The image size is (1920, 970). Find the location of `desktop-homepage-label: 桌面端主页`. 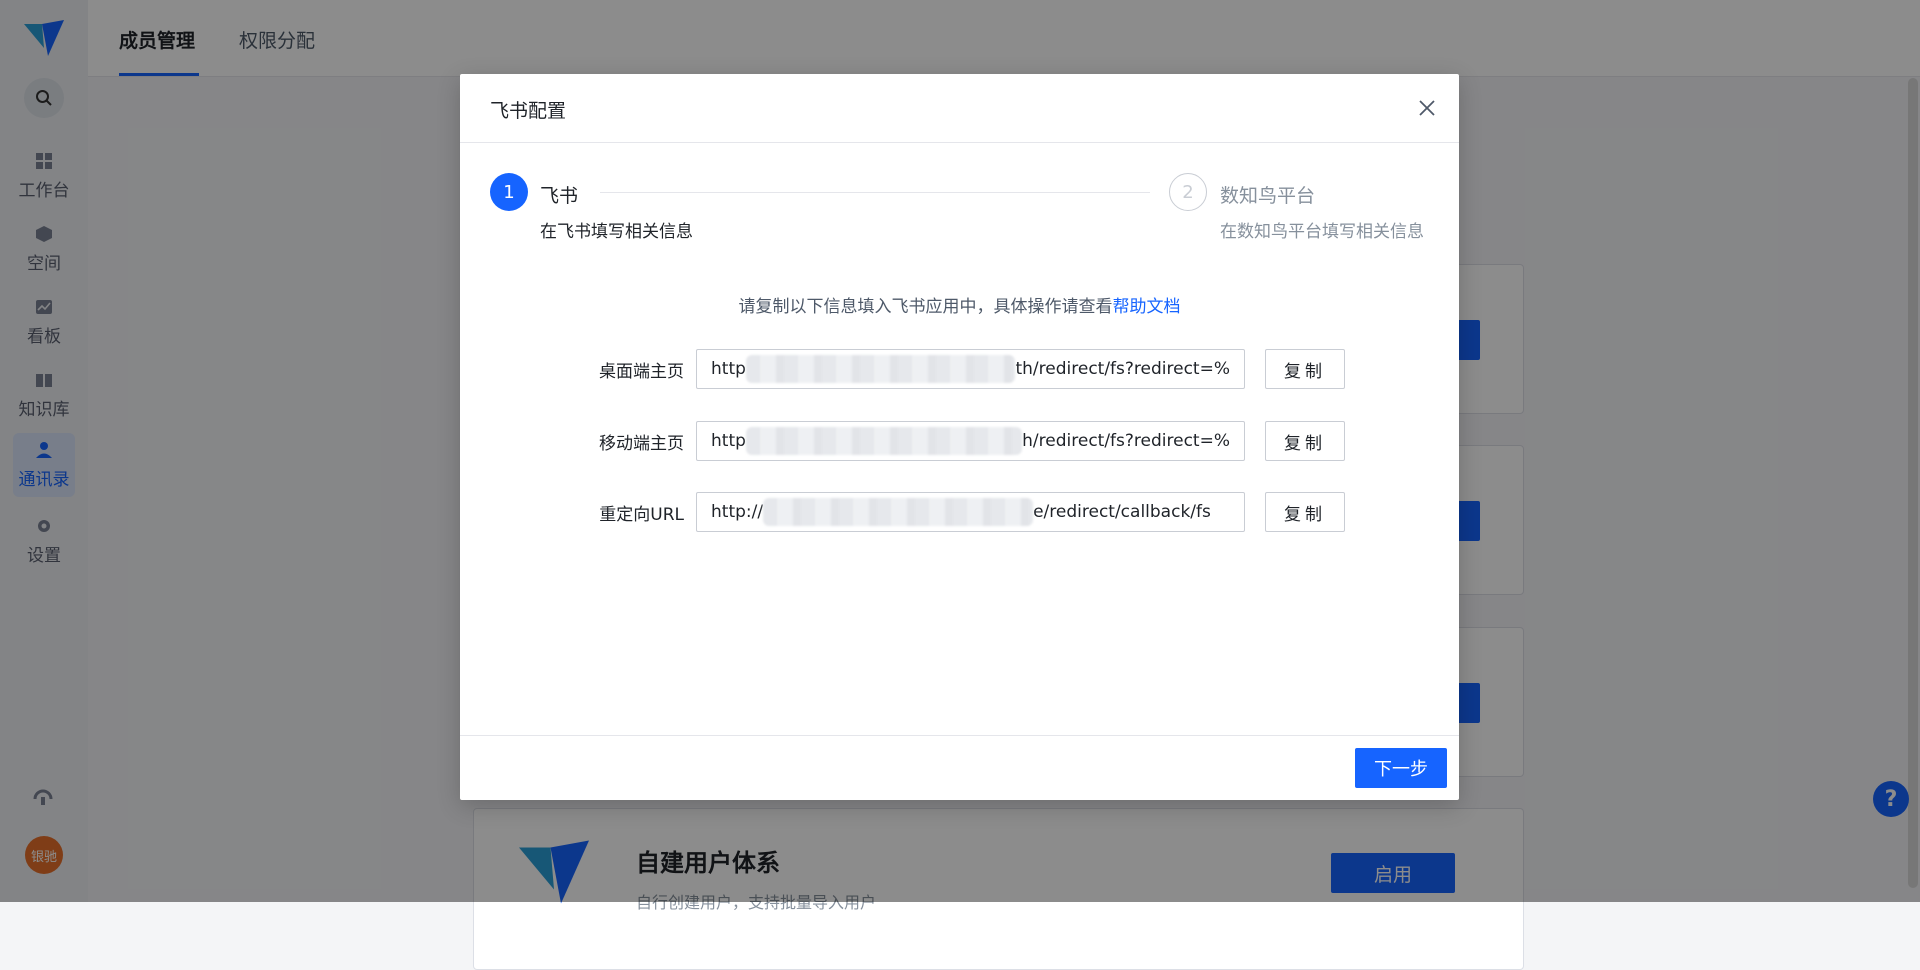

desktop-homepage-label: 桌面端主页 is located at coordinates (641, 372).